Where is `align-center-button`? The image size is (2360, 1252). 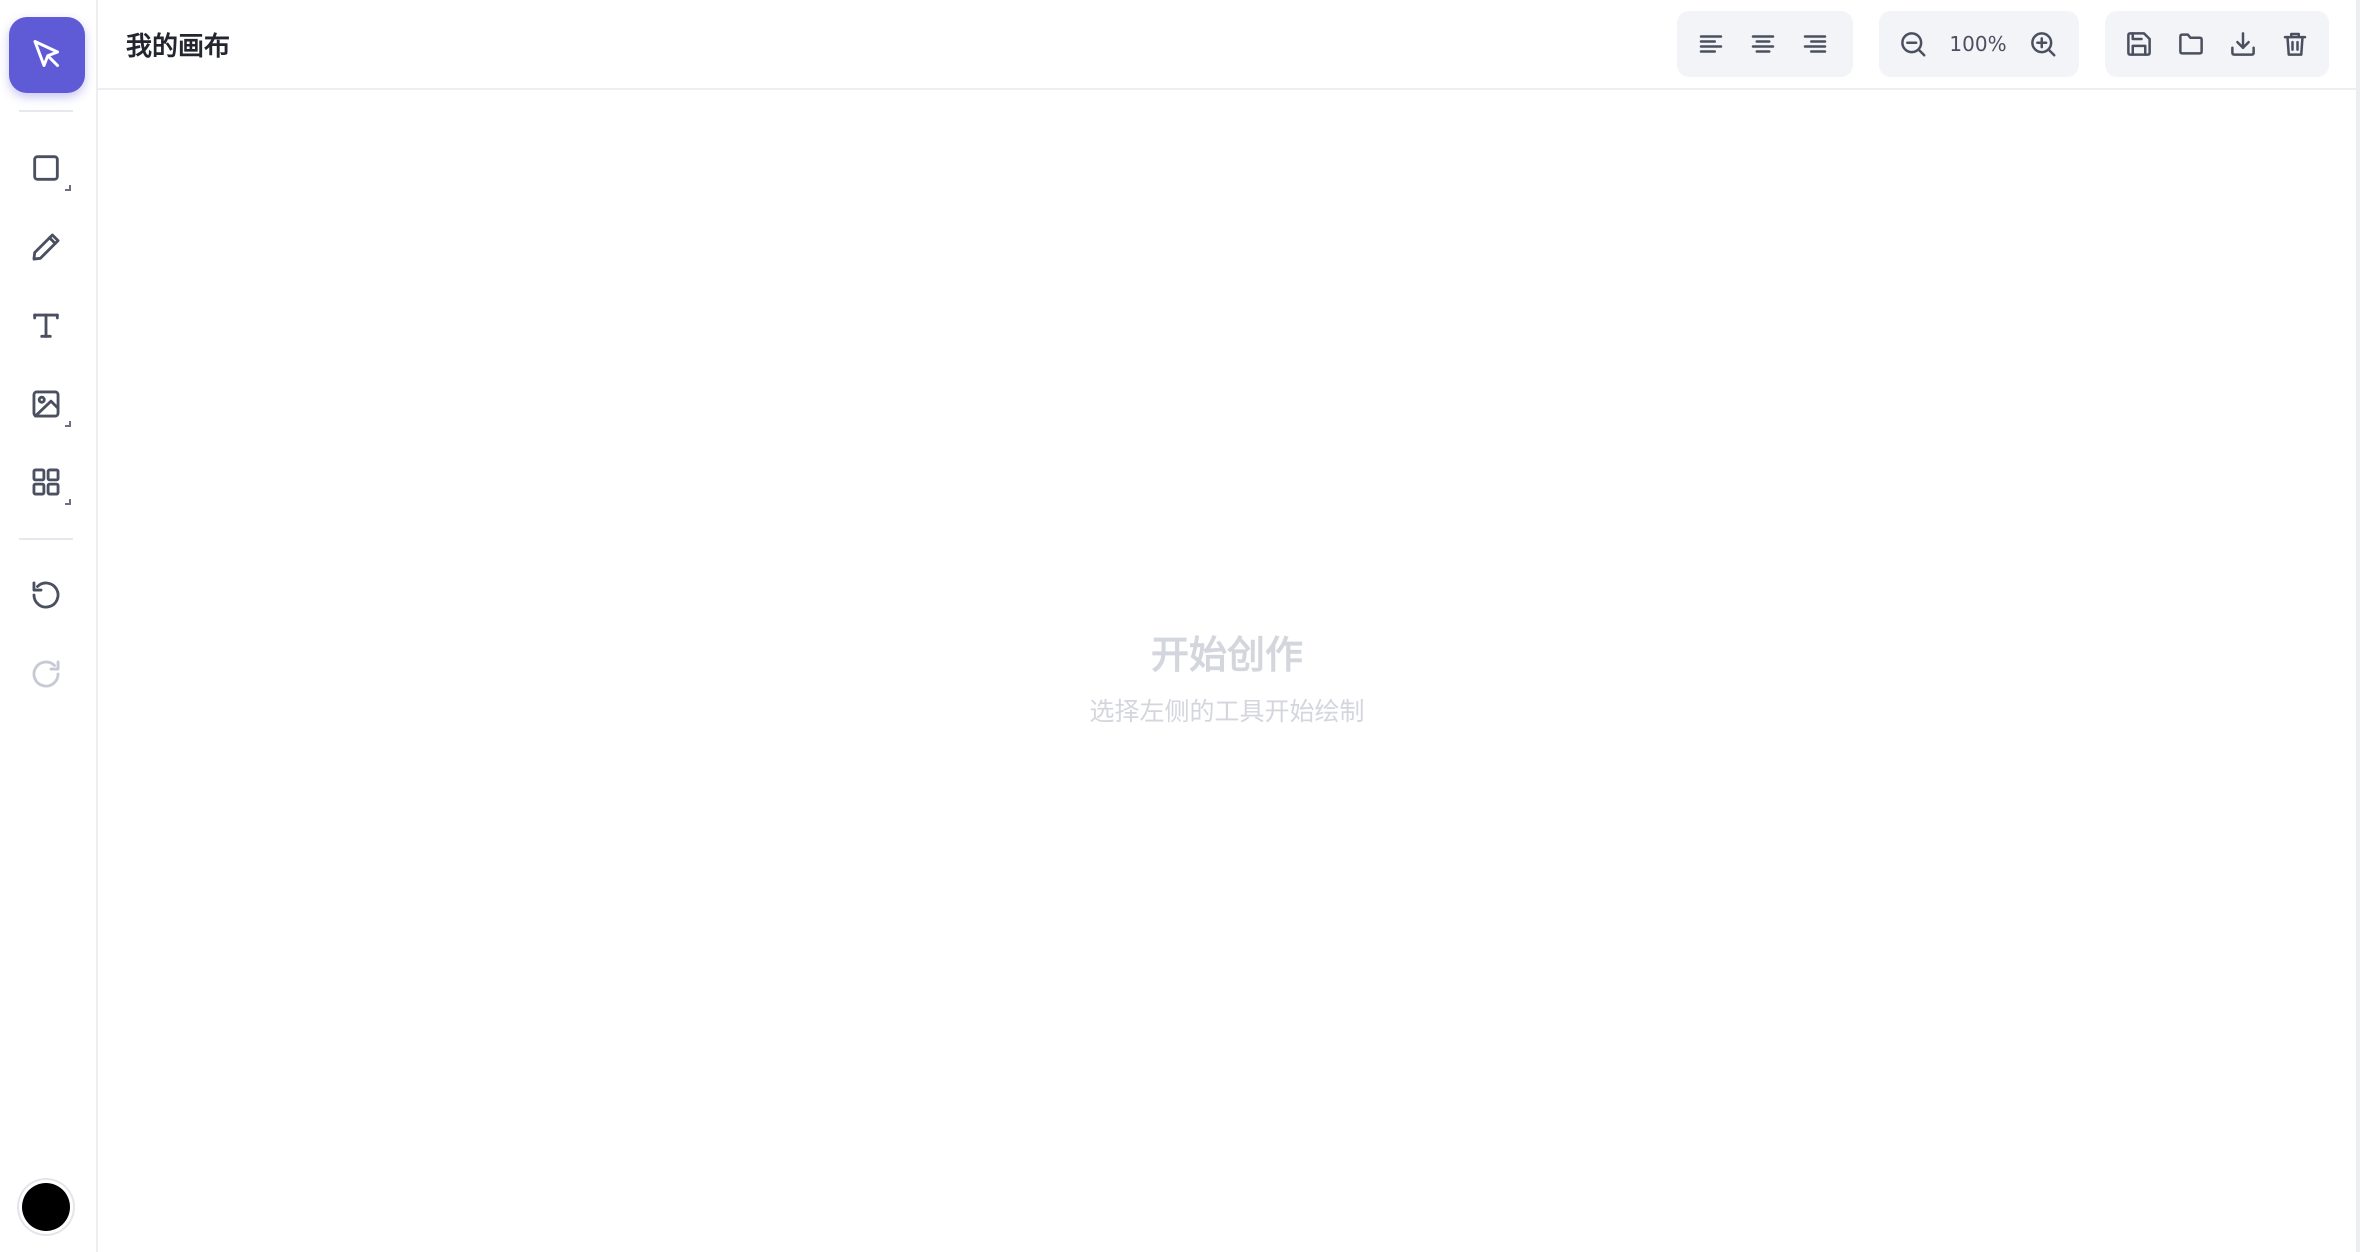 align-center-button is located at coordinates (1763, 44).